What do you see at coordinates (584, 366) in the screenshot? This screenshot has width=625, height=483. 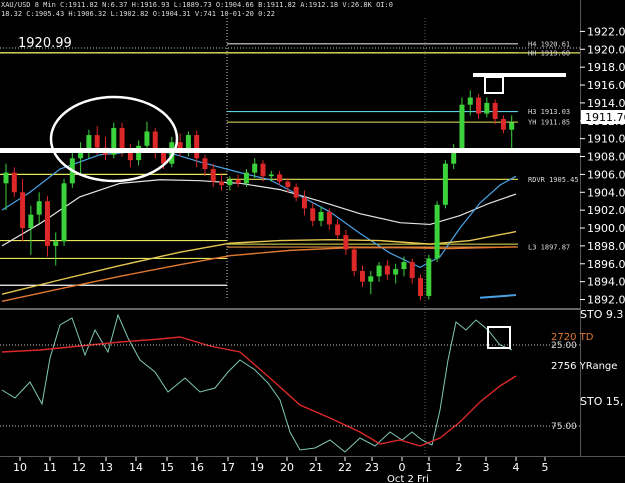 I see `yrange-label: 2756 YRange` at bounding box center [584, 366].